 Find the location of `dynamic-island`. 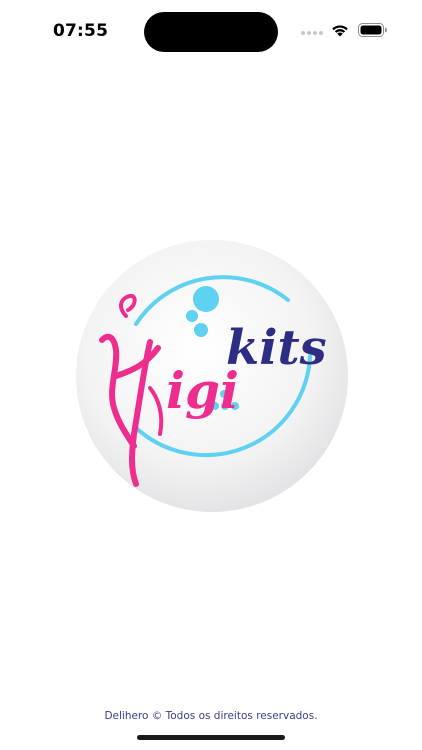

dynamic-island is located at coordinates (211, 32).